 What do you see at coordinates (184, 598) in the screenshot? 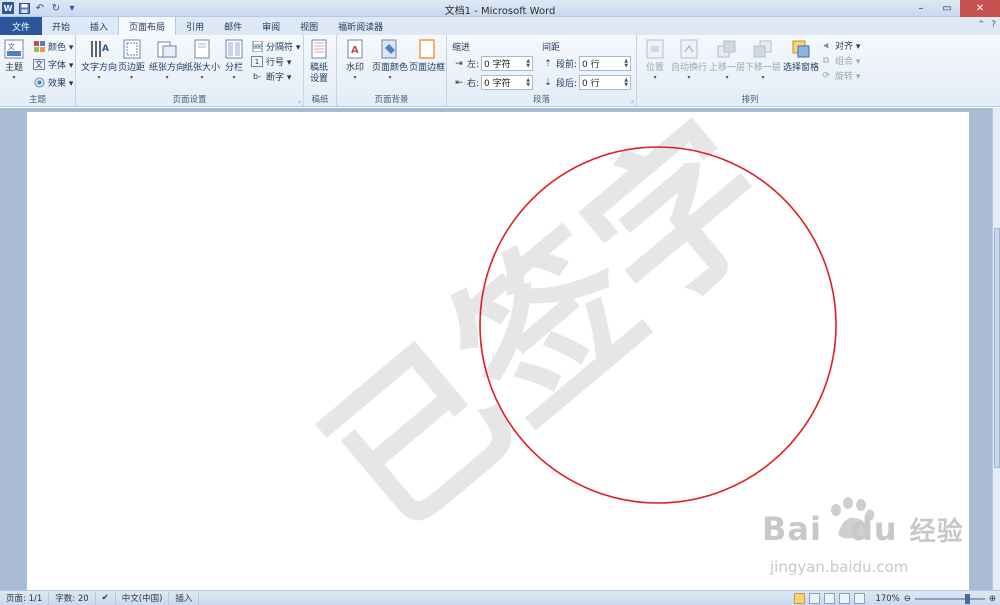
I see `status-insert-mode: 插入` at bounding box center [184, 598].